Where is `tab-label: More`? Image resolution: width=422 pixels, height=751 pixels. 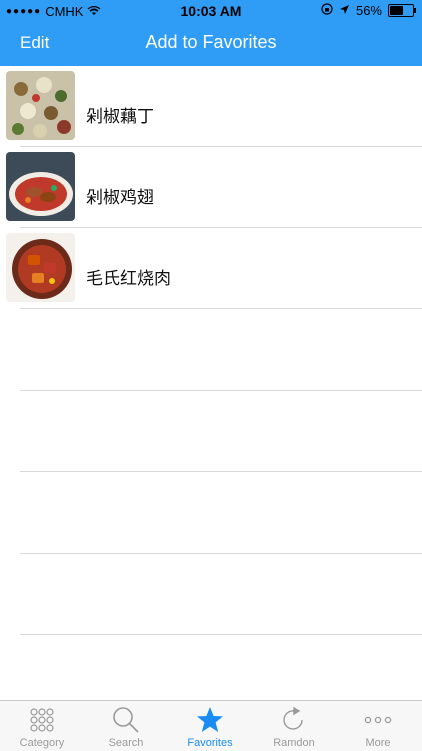
tab-label: More is located at coordinates (378, 743).